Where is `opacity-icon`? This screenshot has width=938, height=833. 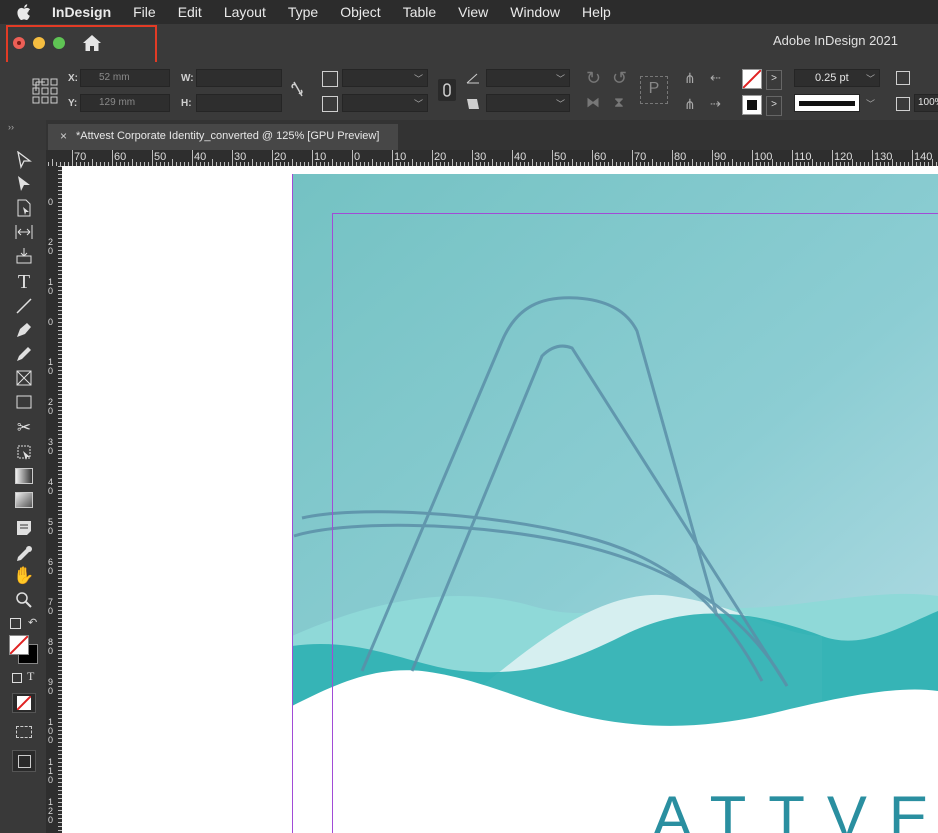
opacity-icon is located at coordinates (903, 104).